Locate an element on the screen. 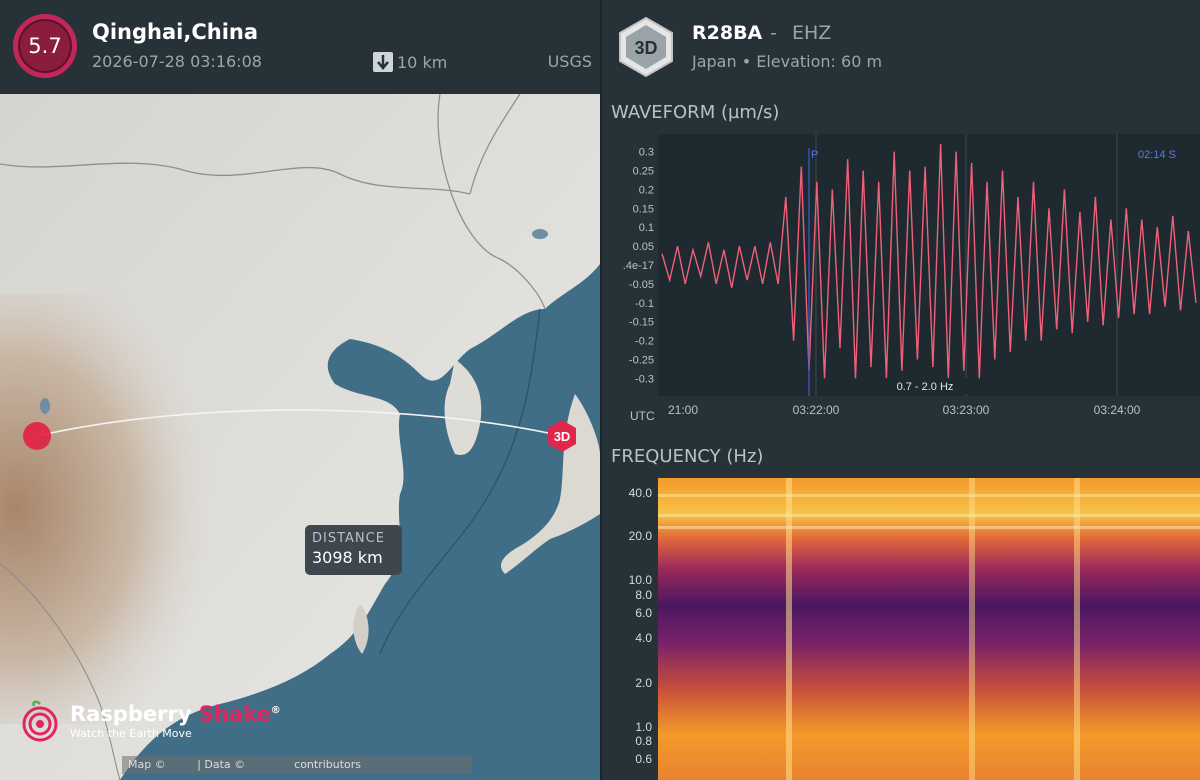 This screenshot has height=780, width=1200. depth-arrow-icon is located at coordinates (383, 62).